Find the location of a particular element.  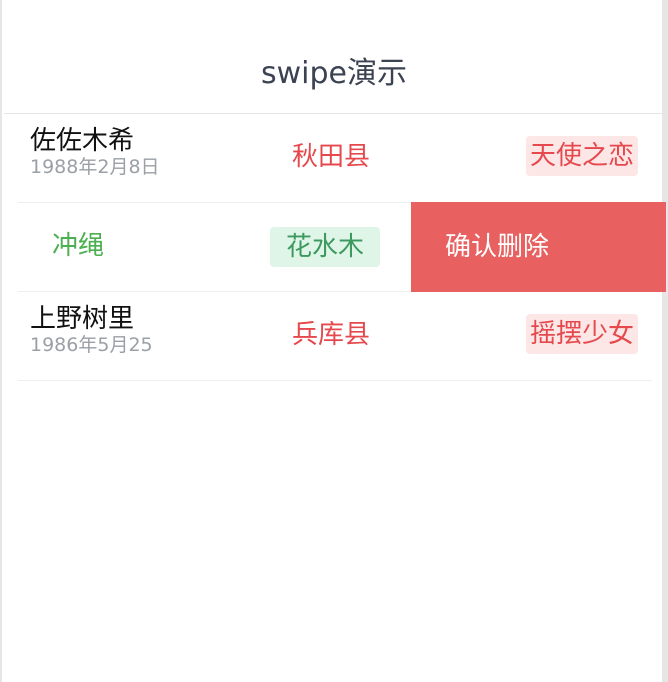

list-item-content: 上野树里 1986年5月25 兵库县 摇摆少女 is located at coordinates (335, 336).